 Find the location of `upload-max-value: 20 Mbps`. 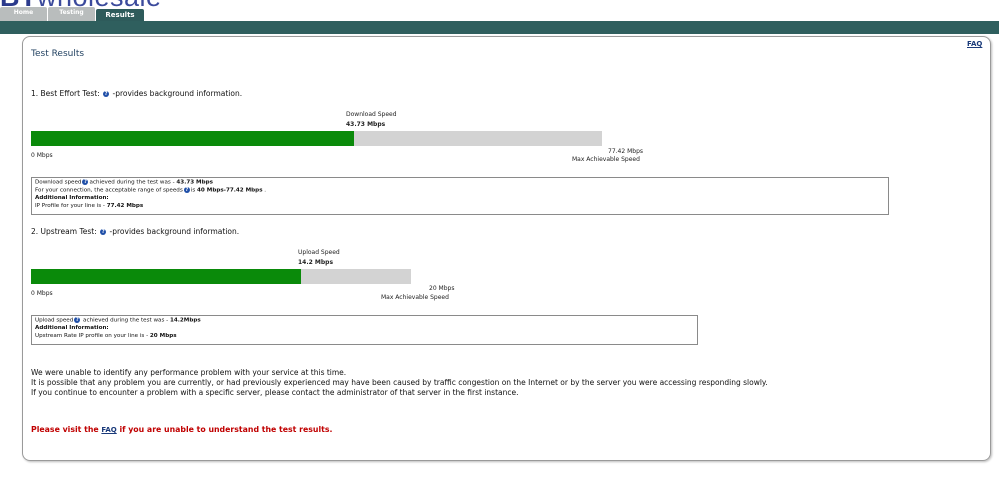

upload-max-value: 20 Mbps is located at coordinates (442, 288).